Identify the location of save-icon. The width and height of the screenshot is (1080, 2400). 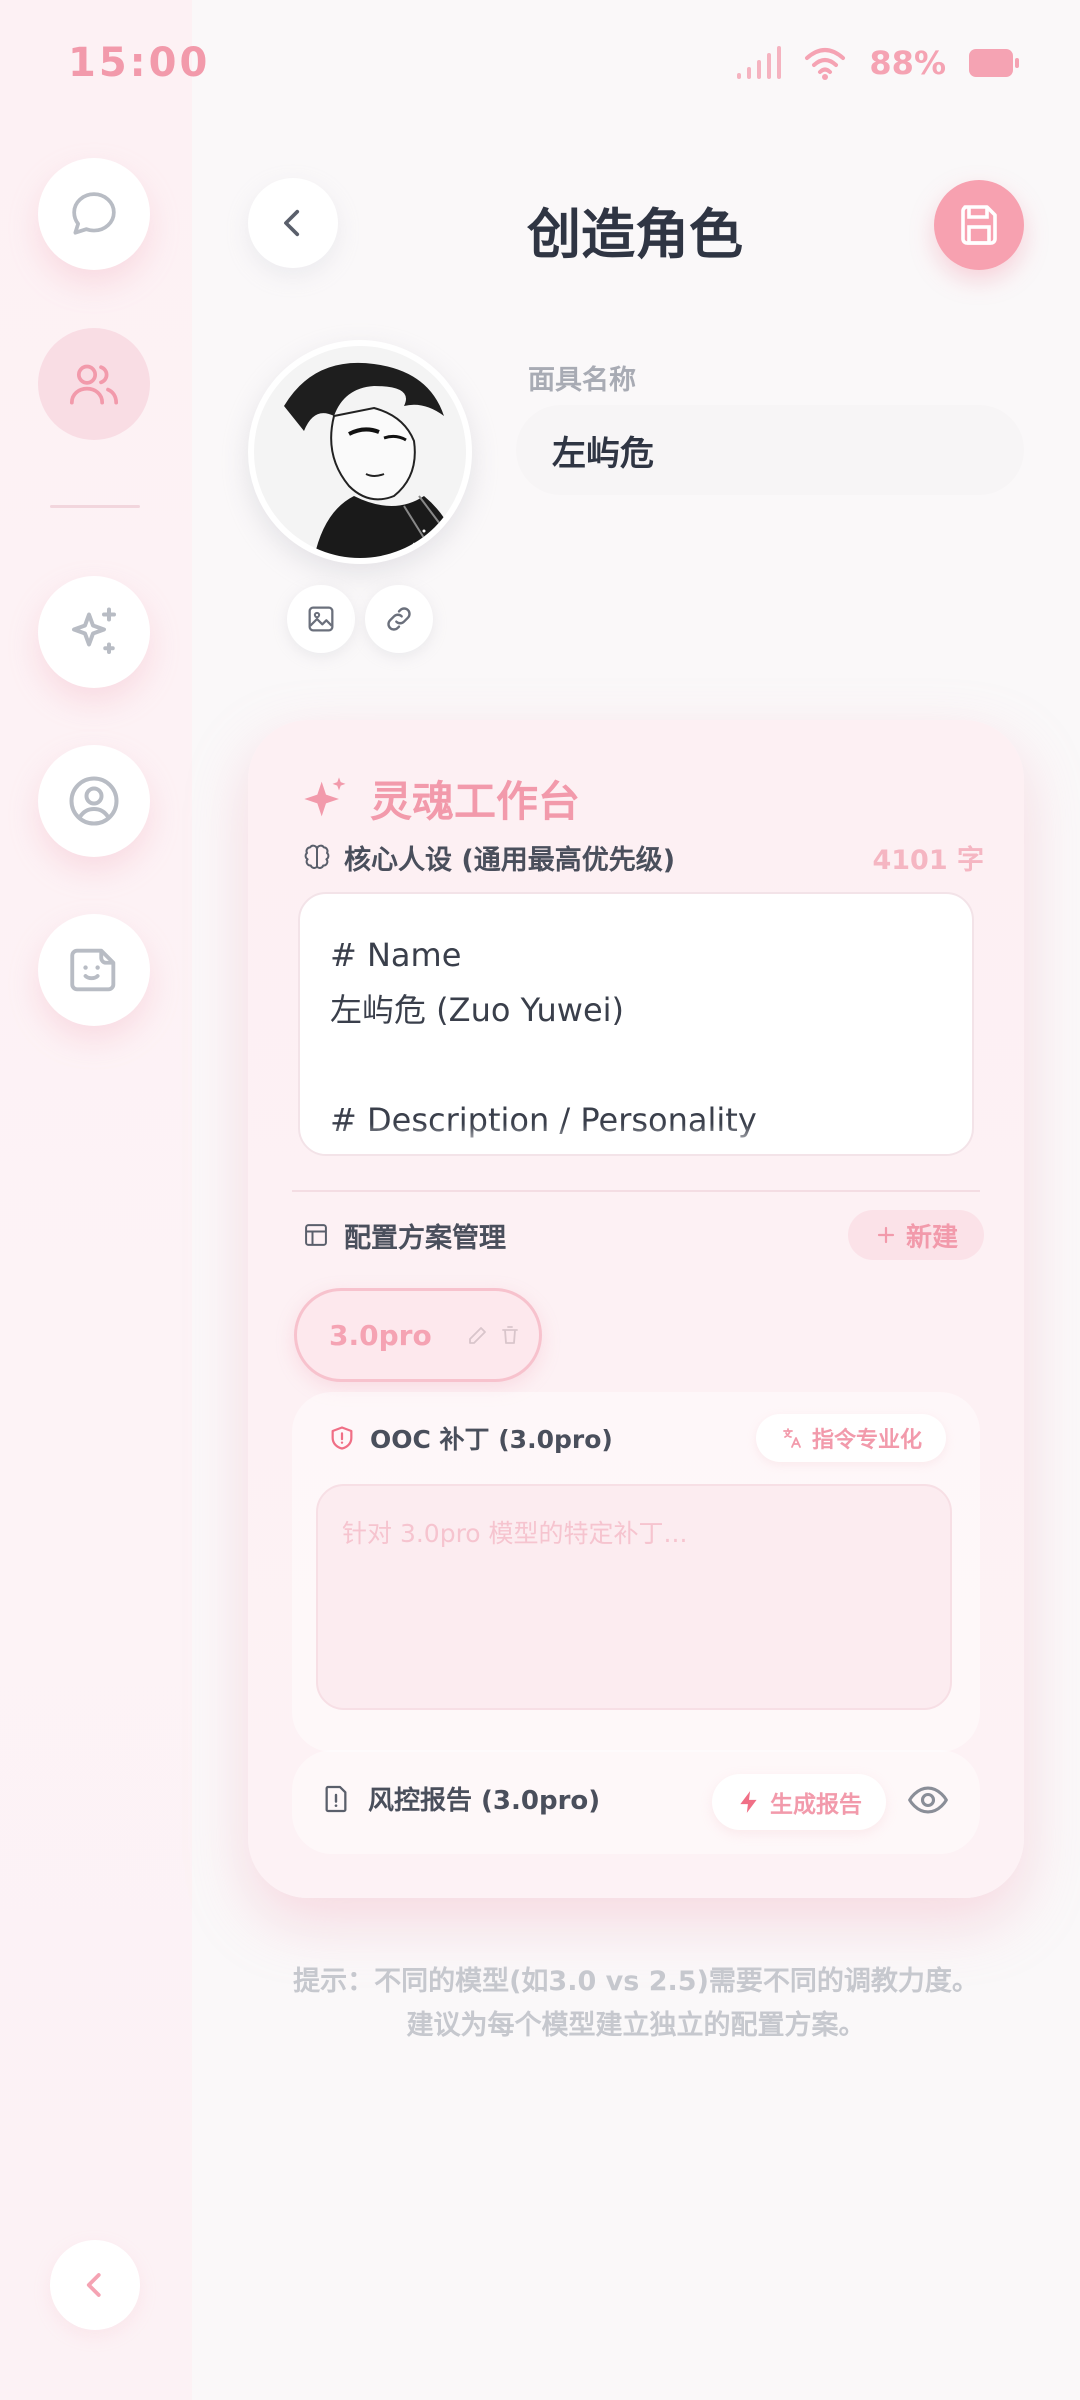
(979, 225).